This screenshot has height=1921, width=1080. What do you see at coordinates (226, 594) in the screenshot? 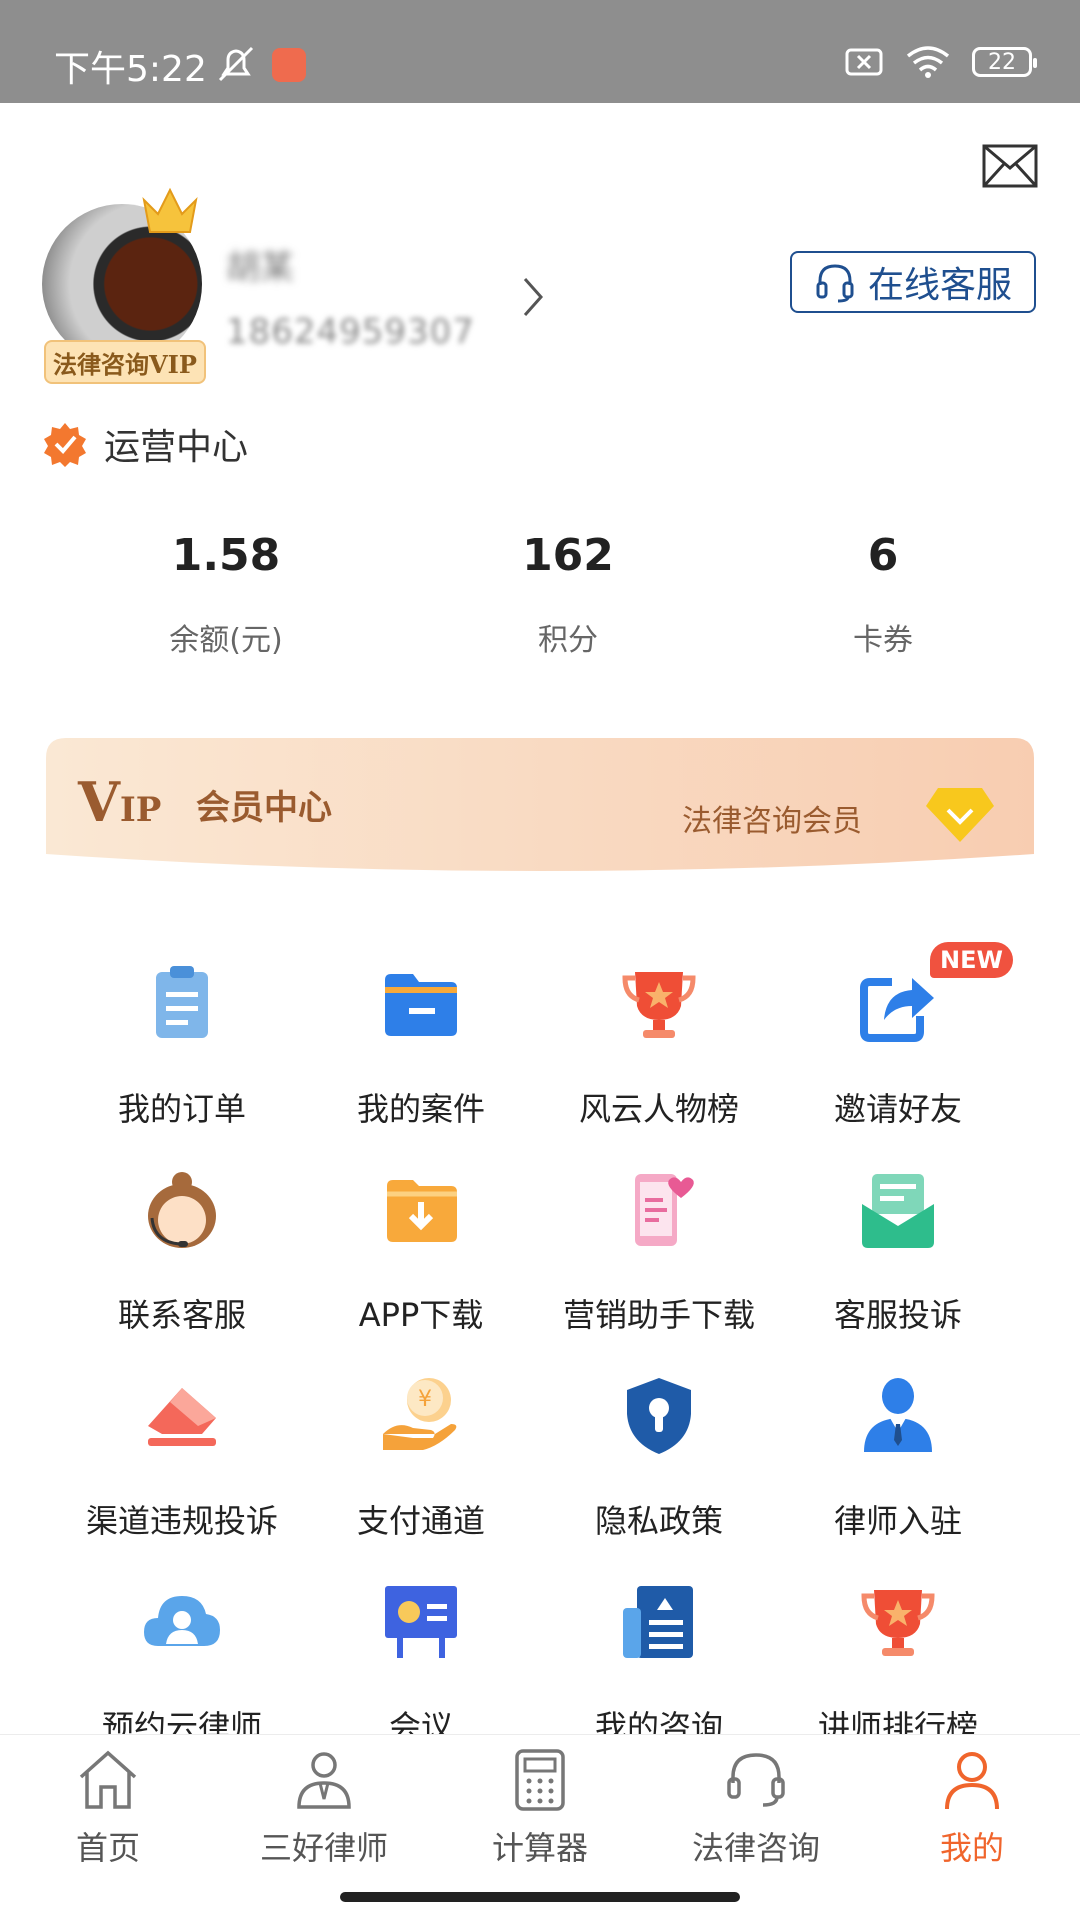
I see `stat-balance: 1.58 余额(元)` at bounding box center [226, 594].